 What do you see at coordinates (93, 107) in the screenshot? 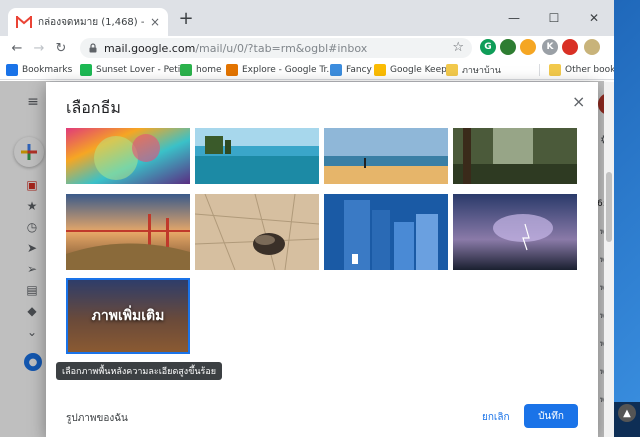
I see `dialog-title: เลือกธีม` at bounding box center [93, 107].